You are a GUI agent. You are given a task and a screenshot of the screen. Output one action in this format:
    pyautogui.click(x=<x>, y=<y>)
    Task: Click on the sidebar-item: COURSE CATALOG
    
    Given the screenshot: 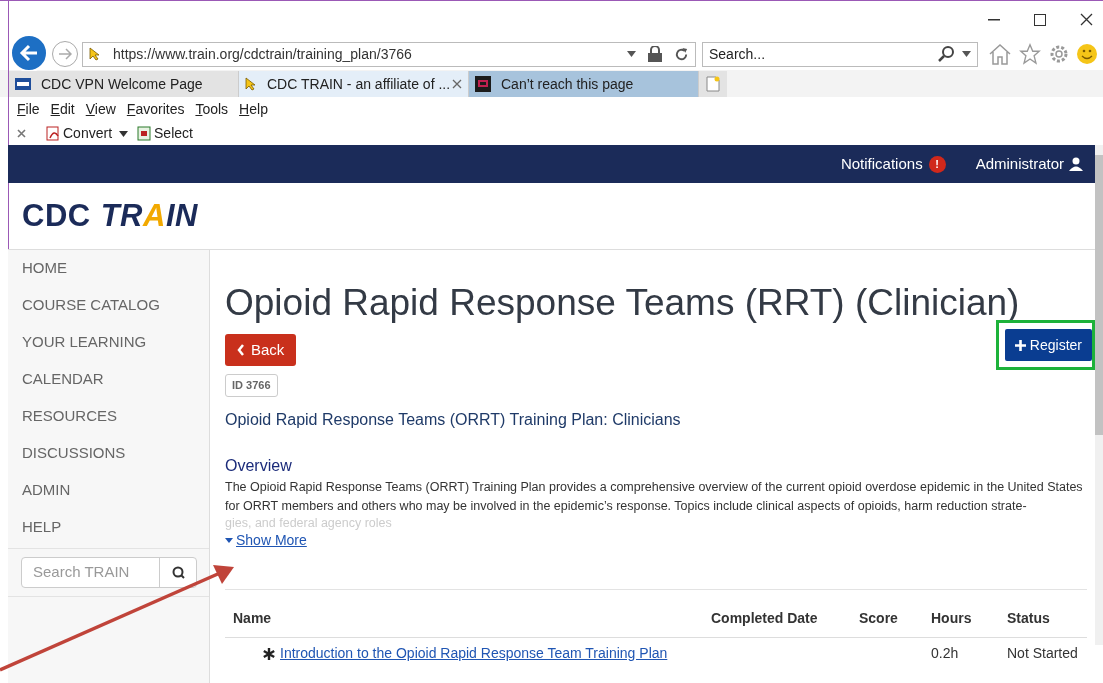 What is the action you would take?
    pyautogui.click(x=108, y=305)
    